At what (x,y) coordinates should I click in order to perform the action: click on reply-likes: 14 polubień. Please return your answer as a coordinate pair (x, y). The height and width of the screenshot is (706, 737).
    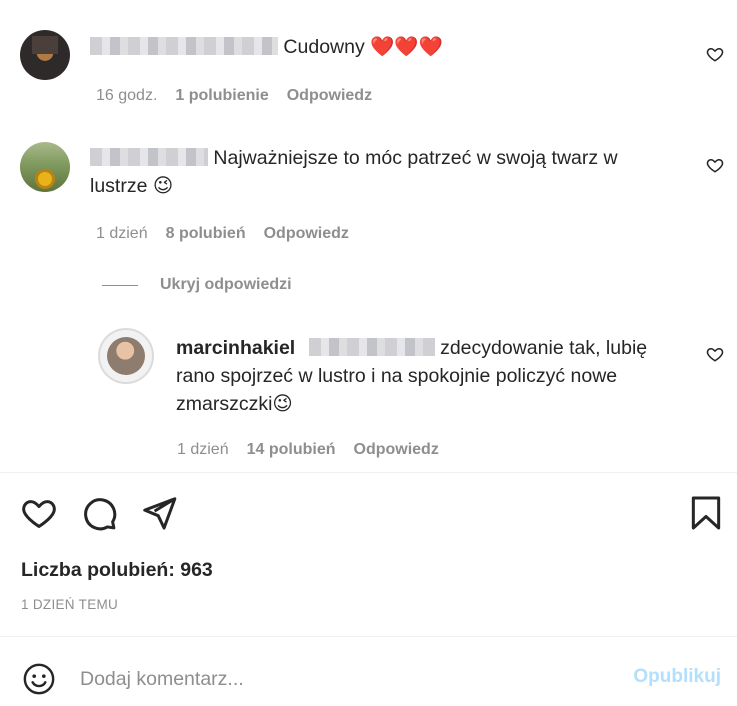
    Looking at the image, I should click on (291, 450).